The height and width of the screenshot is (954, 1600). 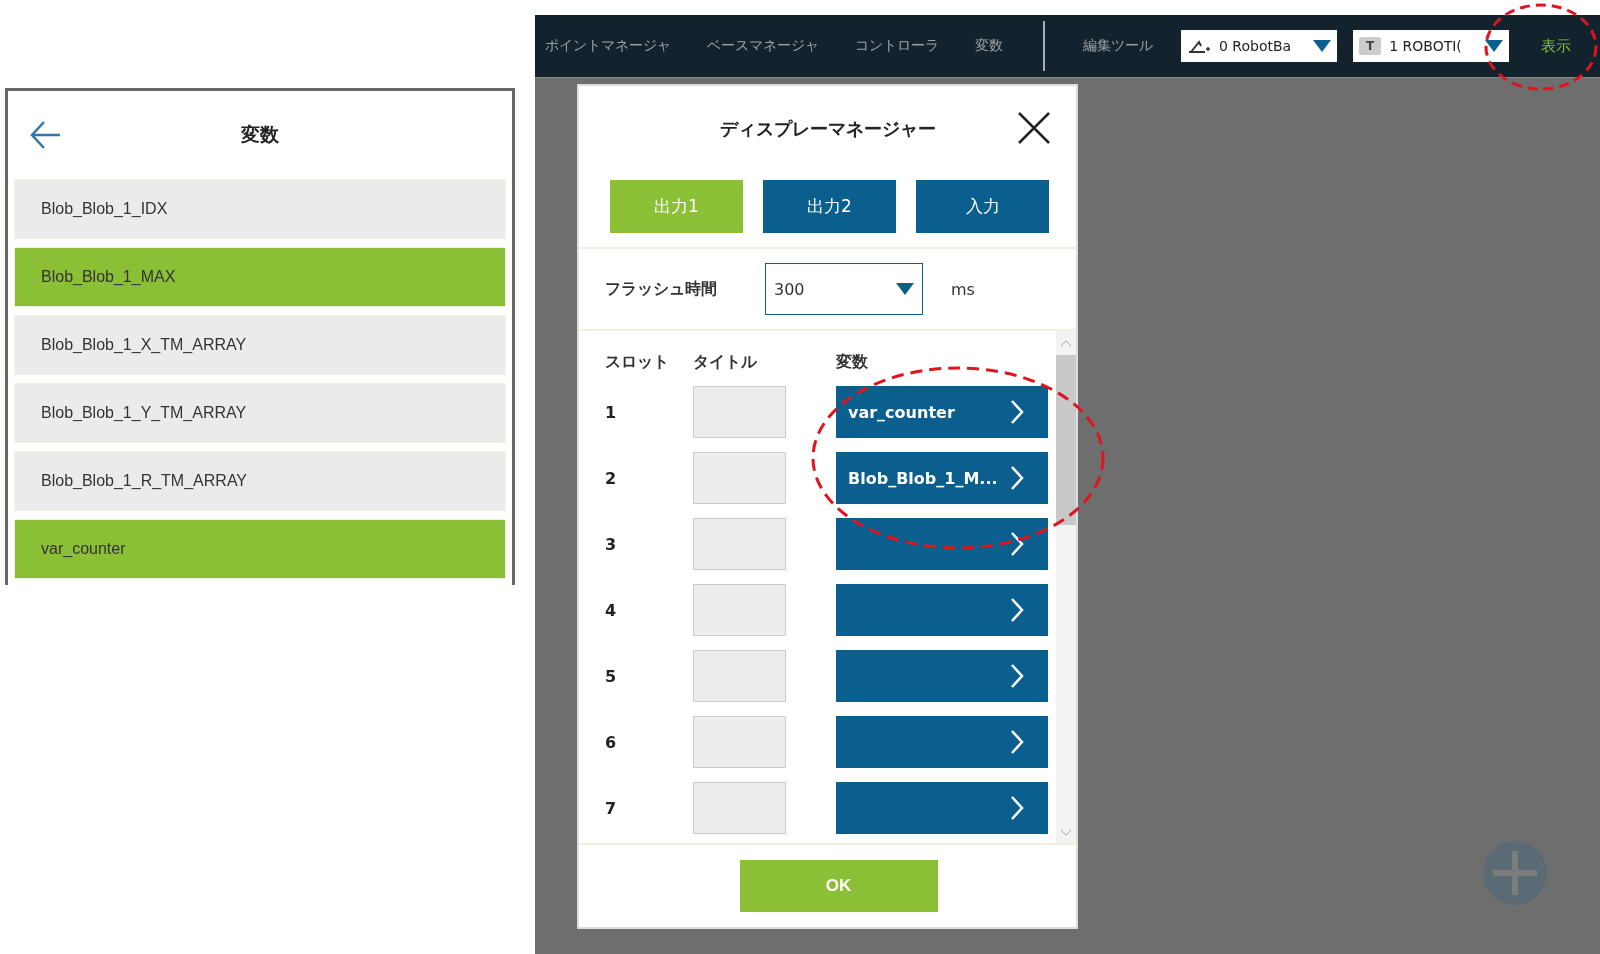 What do you see at coordinates (260, 134) in the screenshot?
I see `panel-title: 変数` at bounding box center [260, 134].